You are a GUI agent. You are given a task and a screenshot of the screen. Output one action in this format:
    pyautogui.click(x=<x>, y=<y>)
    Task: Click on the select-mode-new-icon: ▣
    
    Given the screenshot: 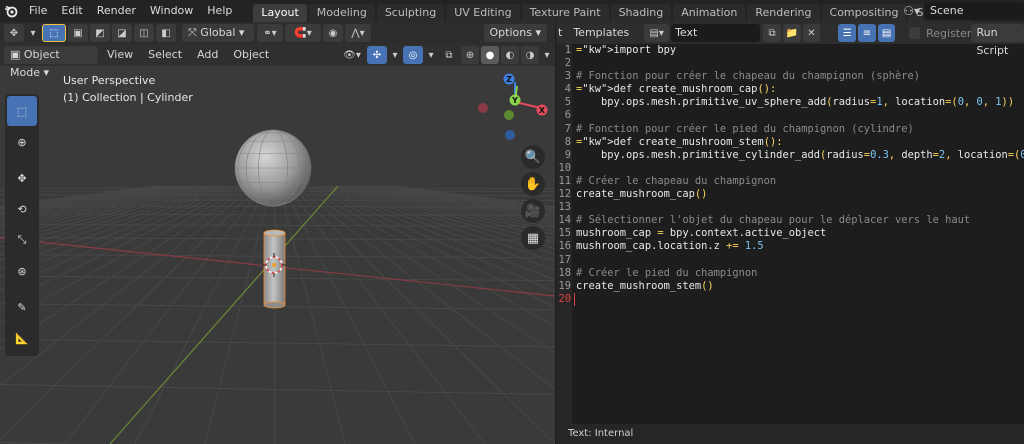 What is the action you would take?
    pyautogui.click(x=78, y=33)
    